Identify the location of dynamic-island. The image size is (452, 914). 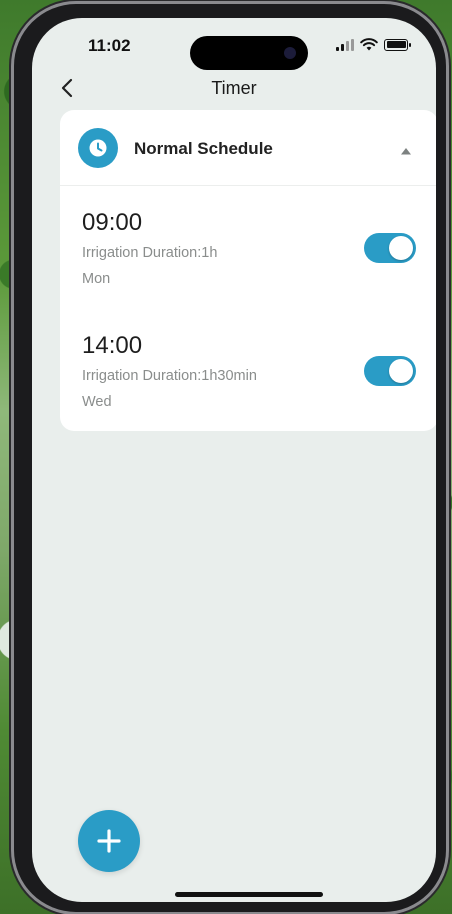
(249, 53).